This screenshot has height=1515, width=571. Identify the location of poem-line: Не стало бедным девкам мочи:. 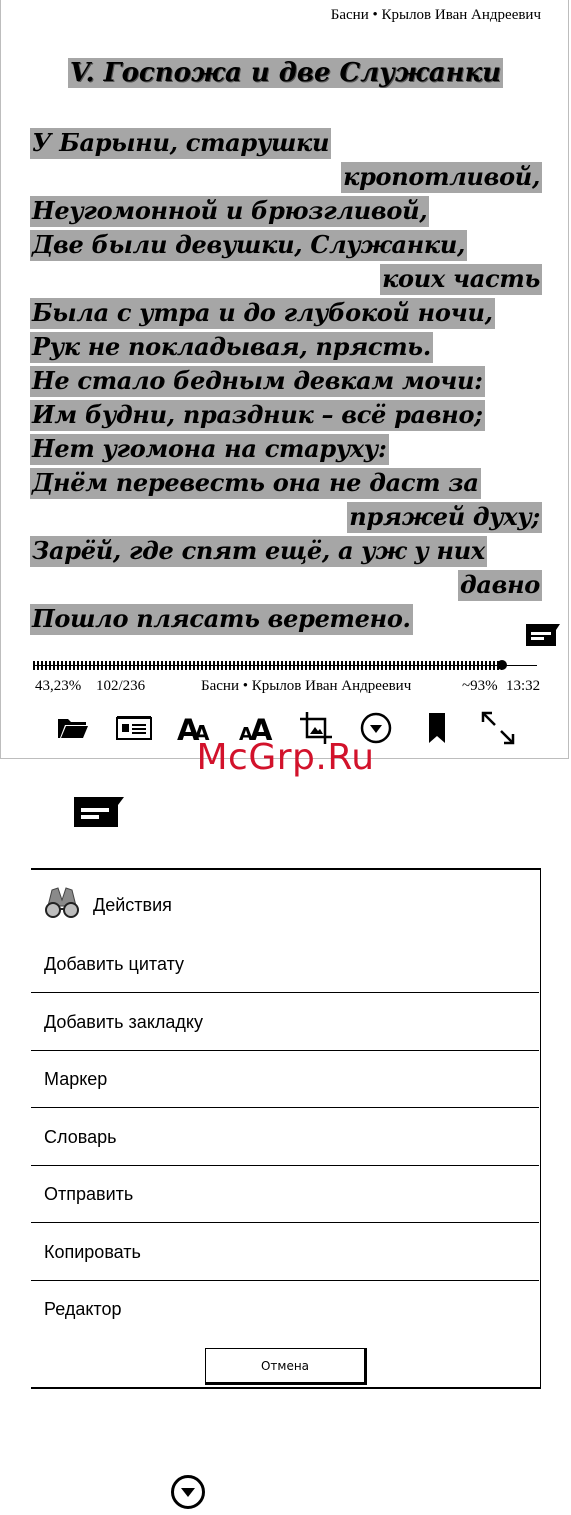
(286, 381).